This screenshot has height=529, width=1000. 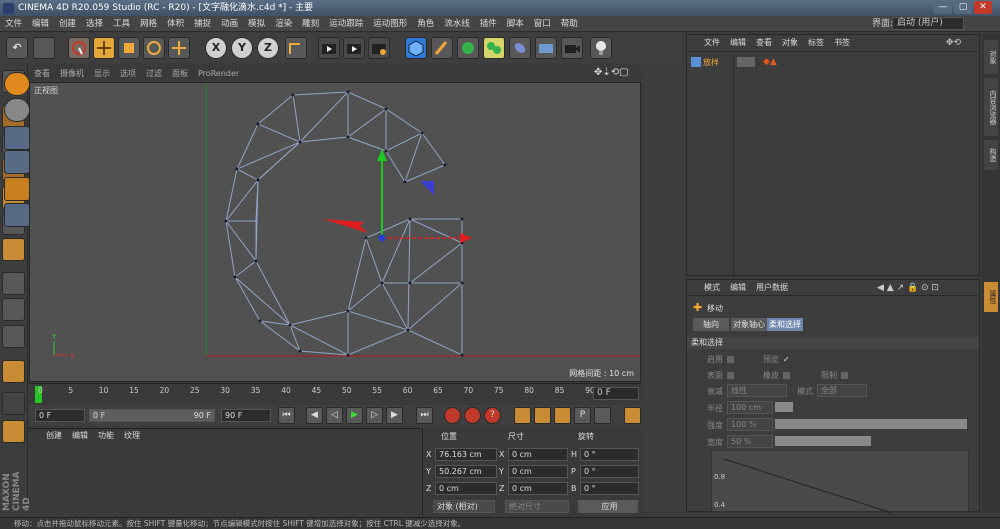 What do you see at coordinates (17, 110) in the screenshot?
I see `sculpt-layers-icon` at bounding box center [17, 110].